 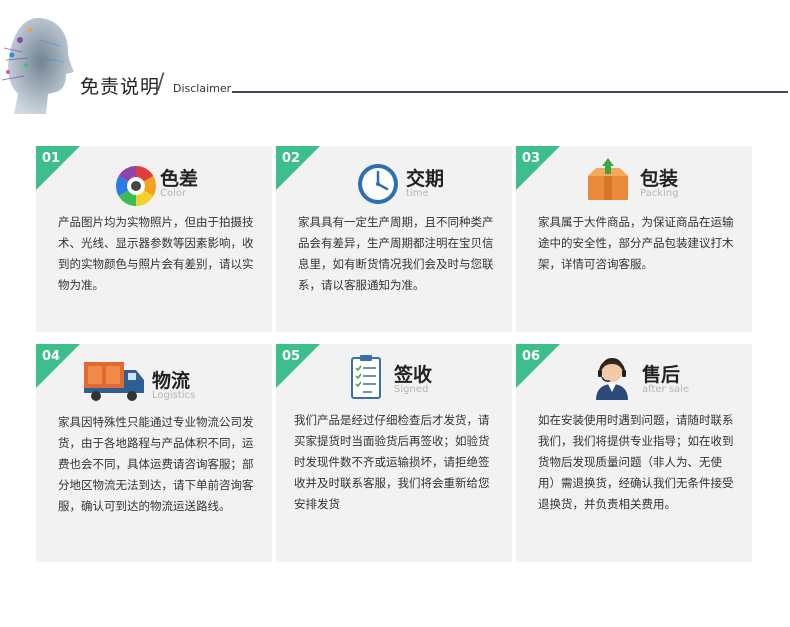 I want to click on card-title: 签收, so click(x=413, y=375).